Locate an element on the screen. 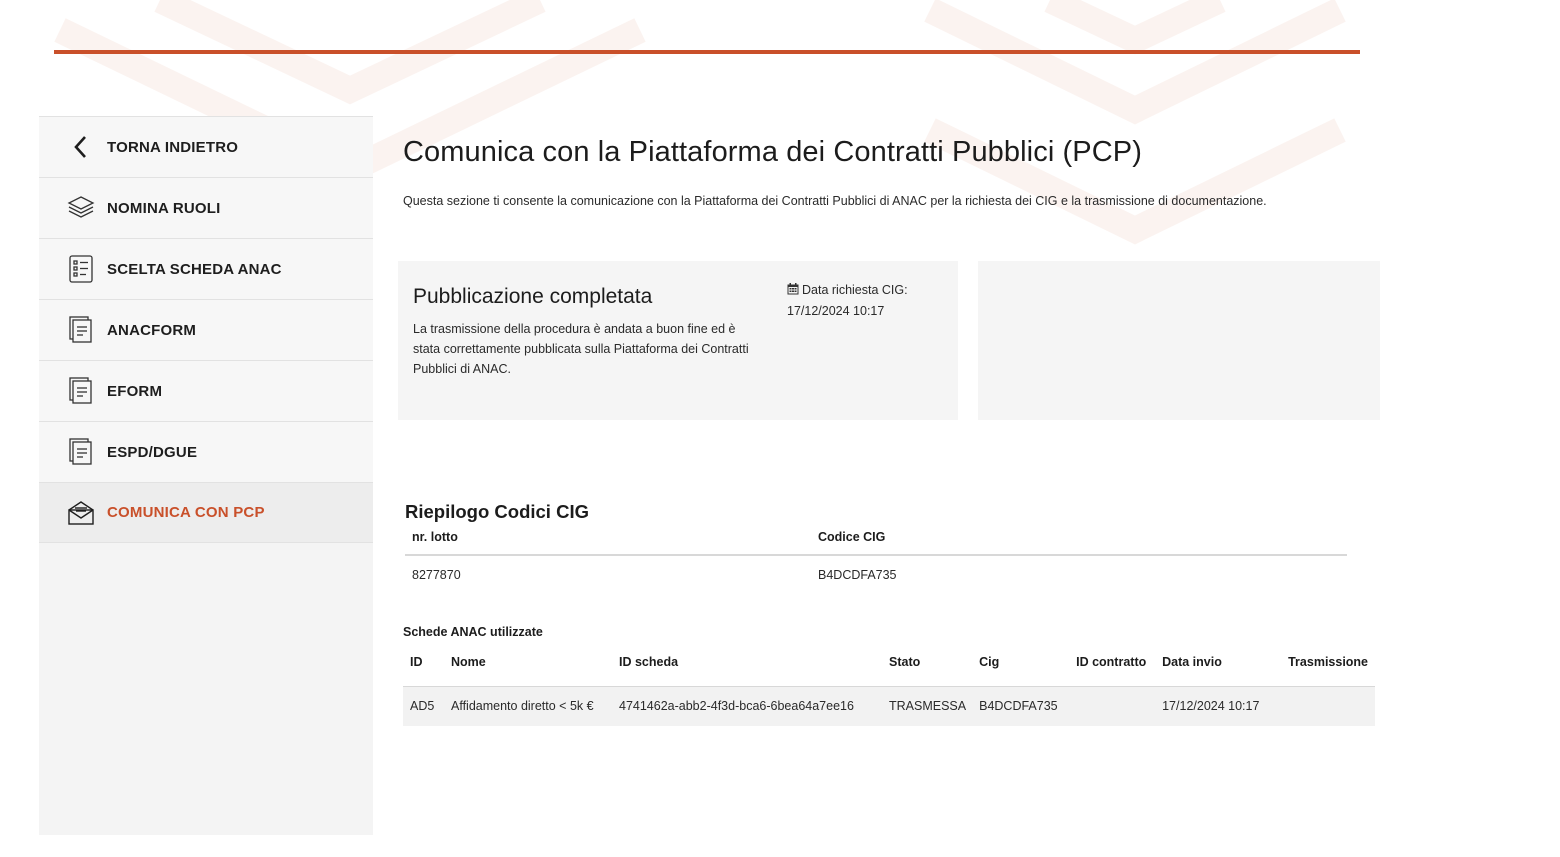 This screenshot has width=1560, height=857. column-header: Data invio is located at coordinates (1218, 669).